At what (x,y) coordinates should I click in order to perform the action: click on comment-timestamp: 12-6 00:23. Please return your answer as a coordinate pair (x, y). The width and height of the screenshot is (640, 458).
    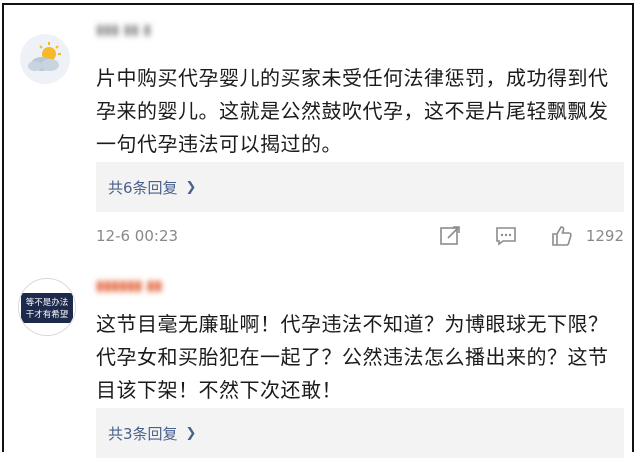
    Looking at the image, I should click on (137, 236).